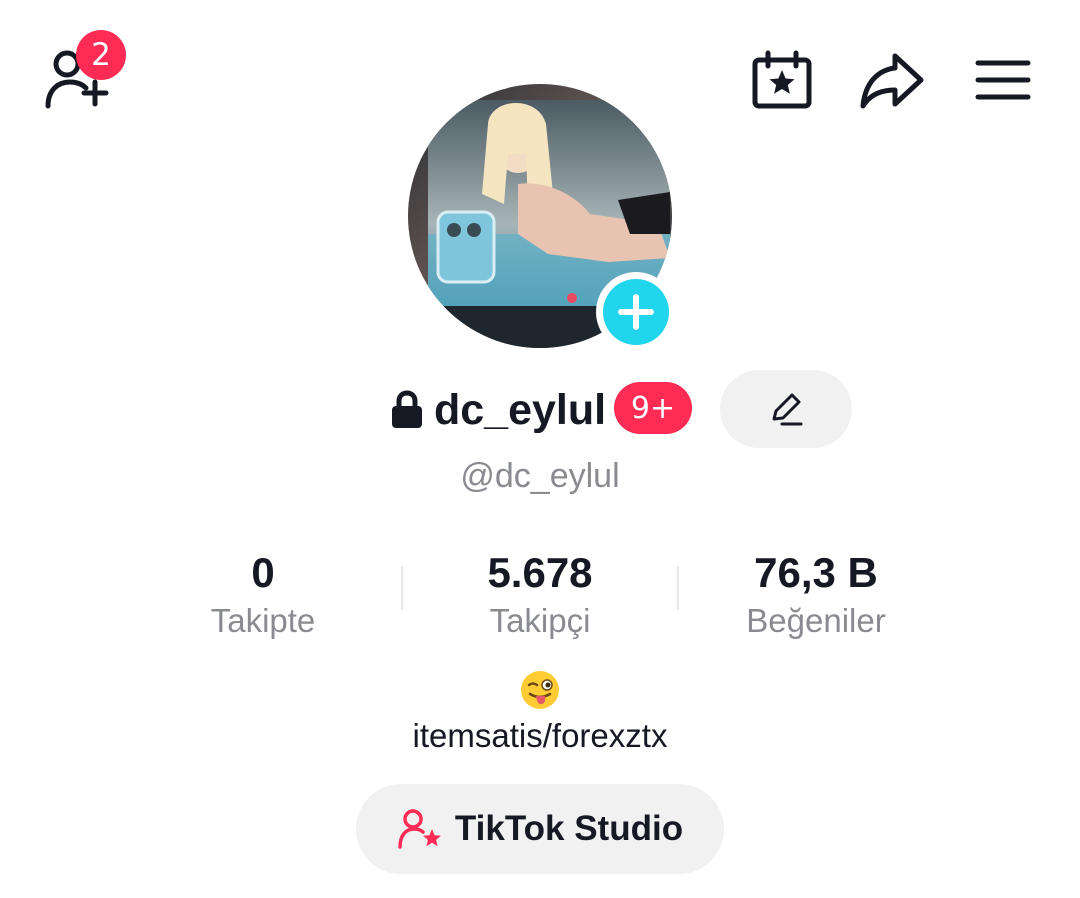 This screenshot has width=1080, height=898. I want to click on following-label: Takipte, so click(263, 620).